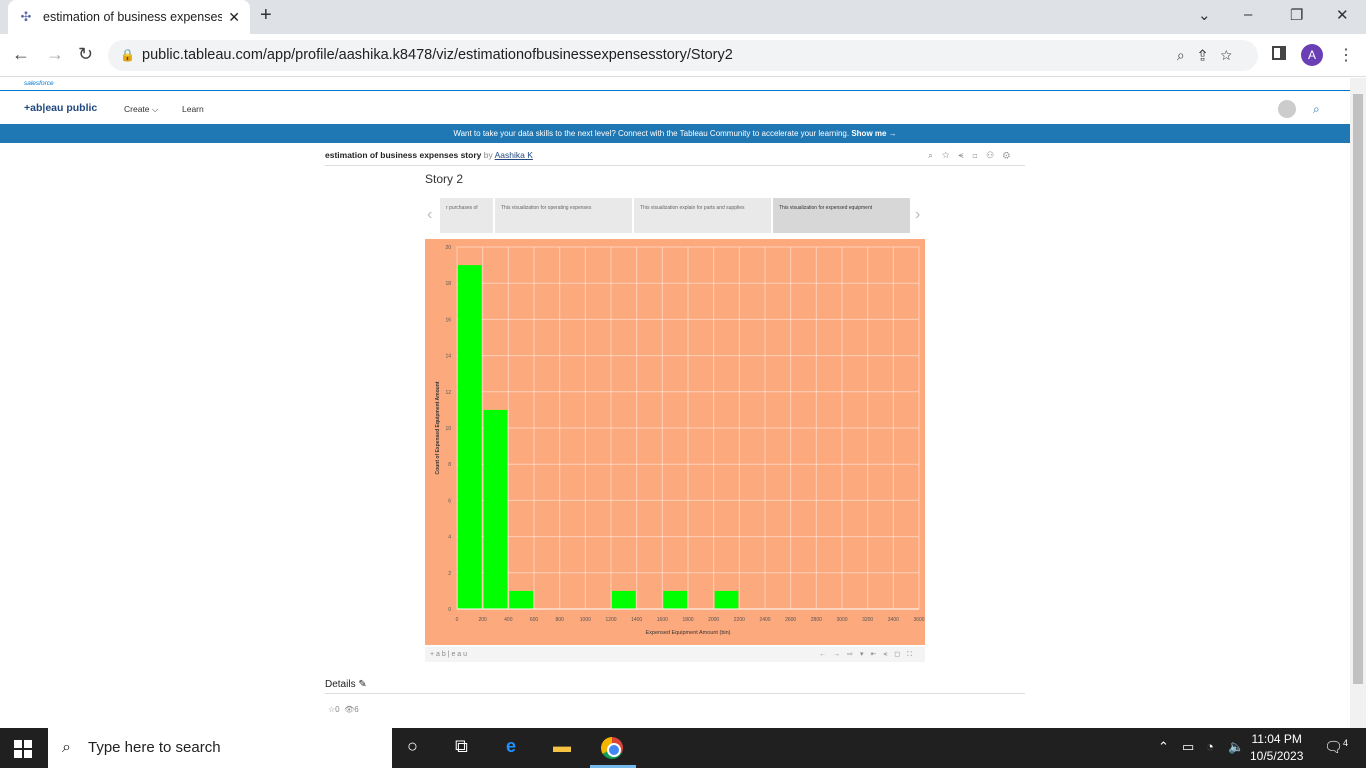 The width and height of the screenshot is (1366, 768). What do you see at coordinates (636, 620) in the screenshot?
I see `x-tick-label: 1400` at bounding box center [636, 620].